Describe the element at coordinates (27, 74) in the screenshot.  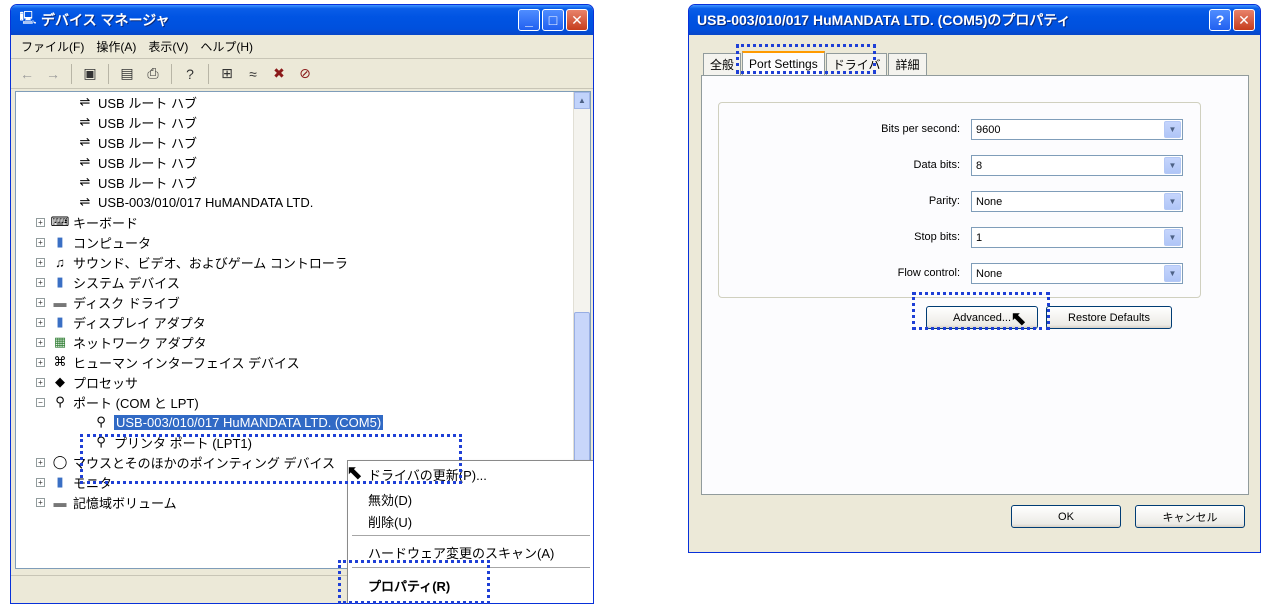
I see `back-arrow-icon: ←` at that location.